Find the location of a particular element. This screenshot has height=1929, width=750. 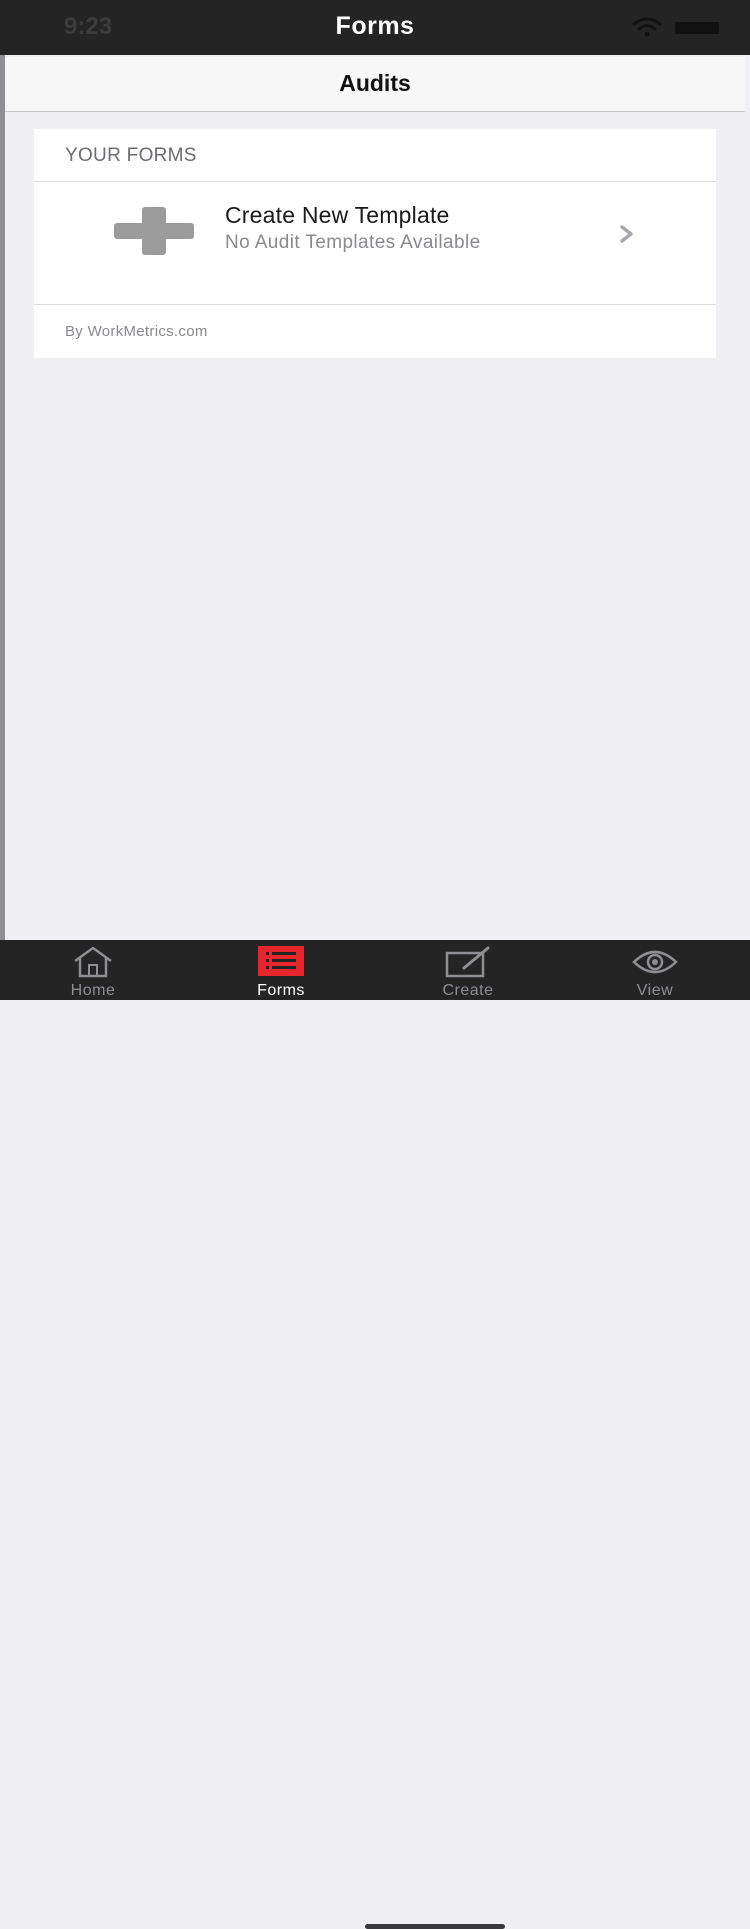

home-icon is located at coordinates (93, 962).